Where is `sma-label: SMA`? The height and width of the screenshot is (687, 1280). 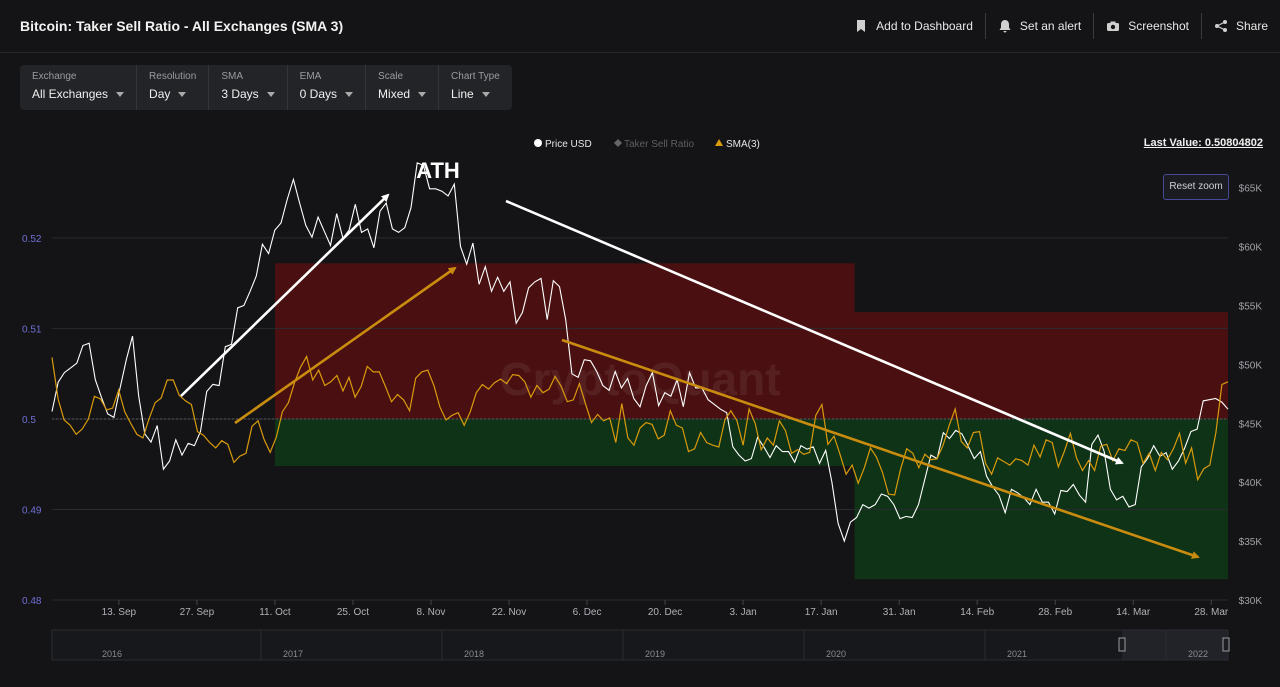 sma-label: SMA is located at coordinates (232, 76).